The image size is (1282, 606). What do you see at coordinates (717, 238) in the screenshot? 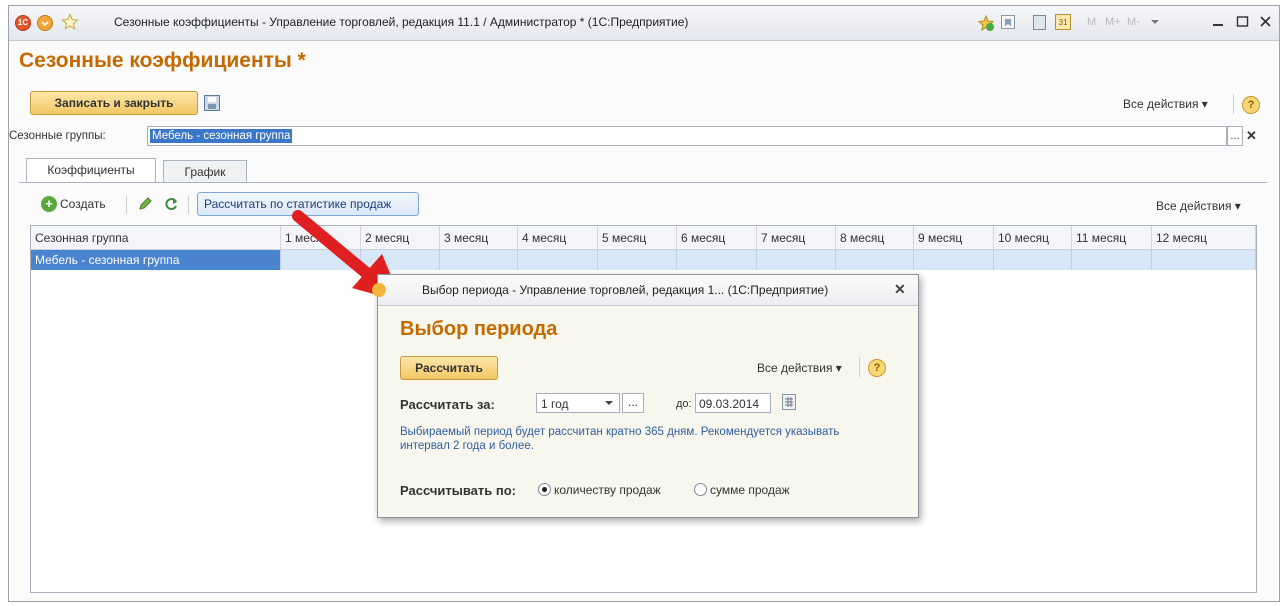
I see `column-header: 6 месяц` at bounding box center [717, 238].